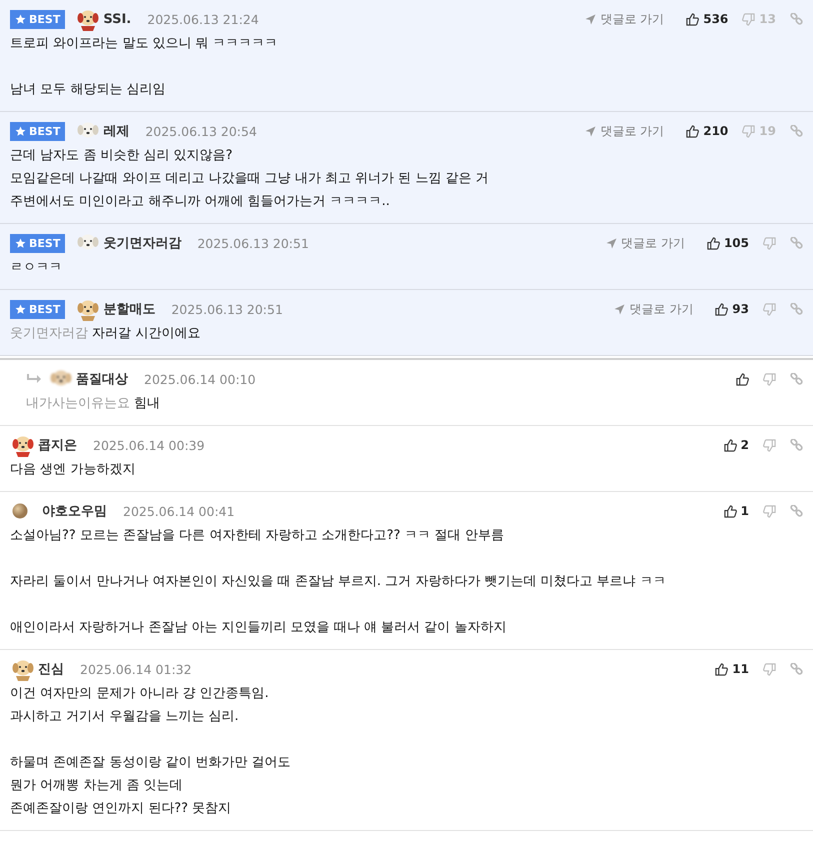  I want to click on comment-text: 웃기면자러감 자러갈 시간이에요, so click(106, 334).